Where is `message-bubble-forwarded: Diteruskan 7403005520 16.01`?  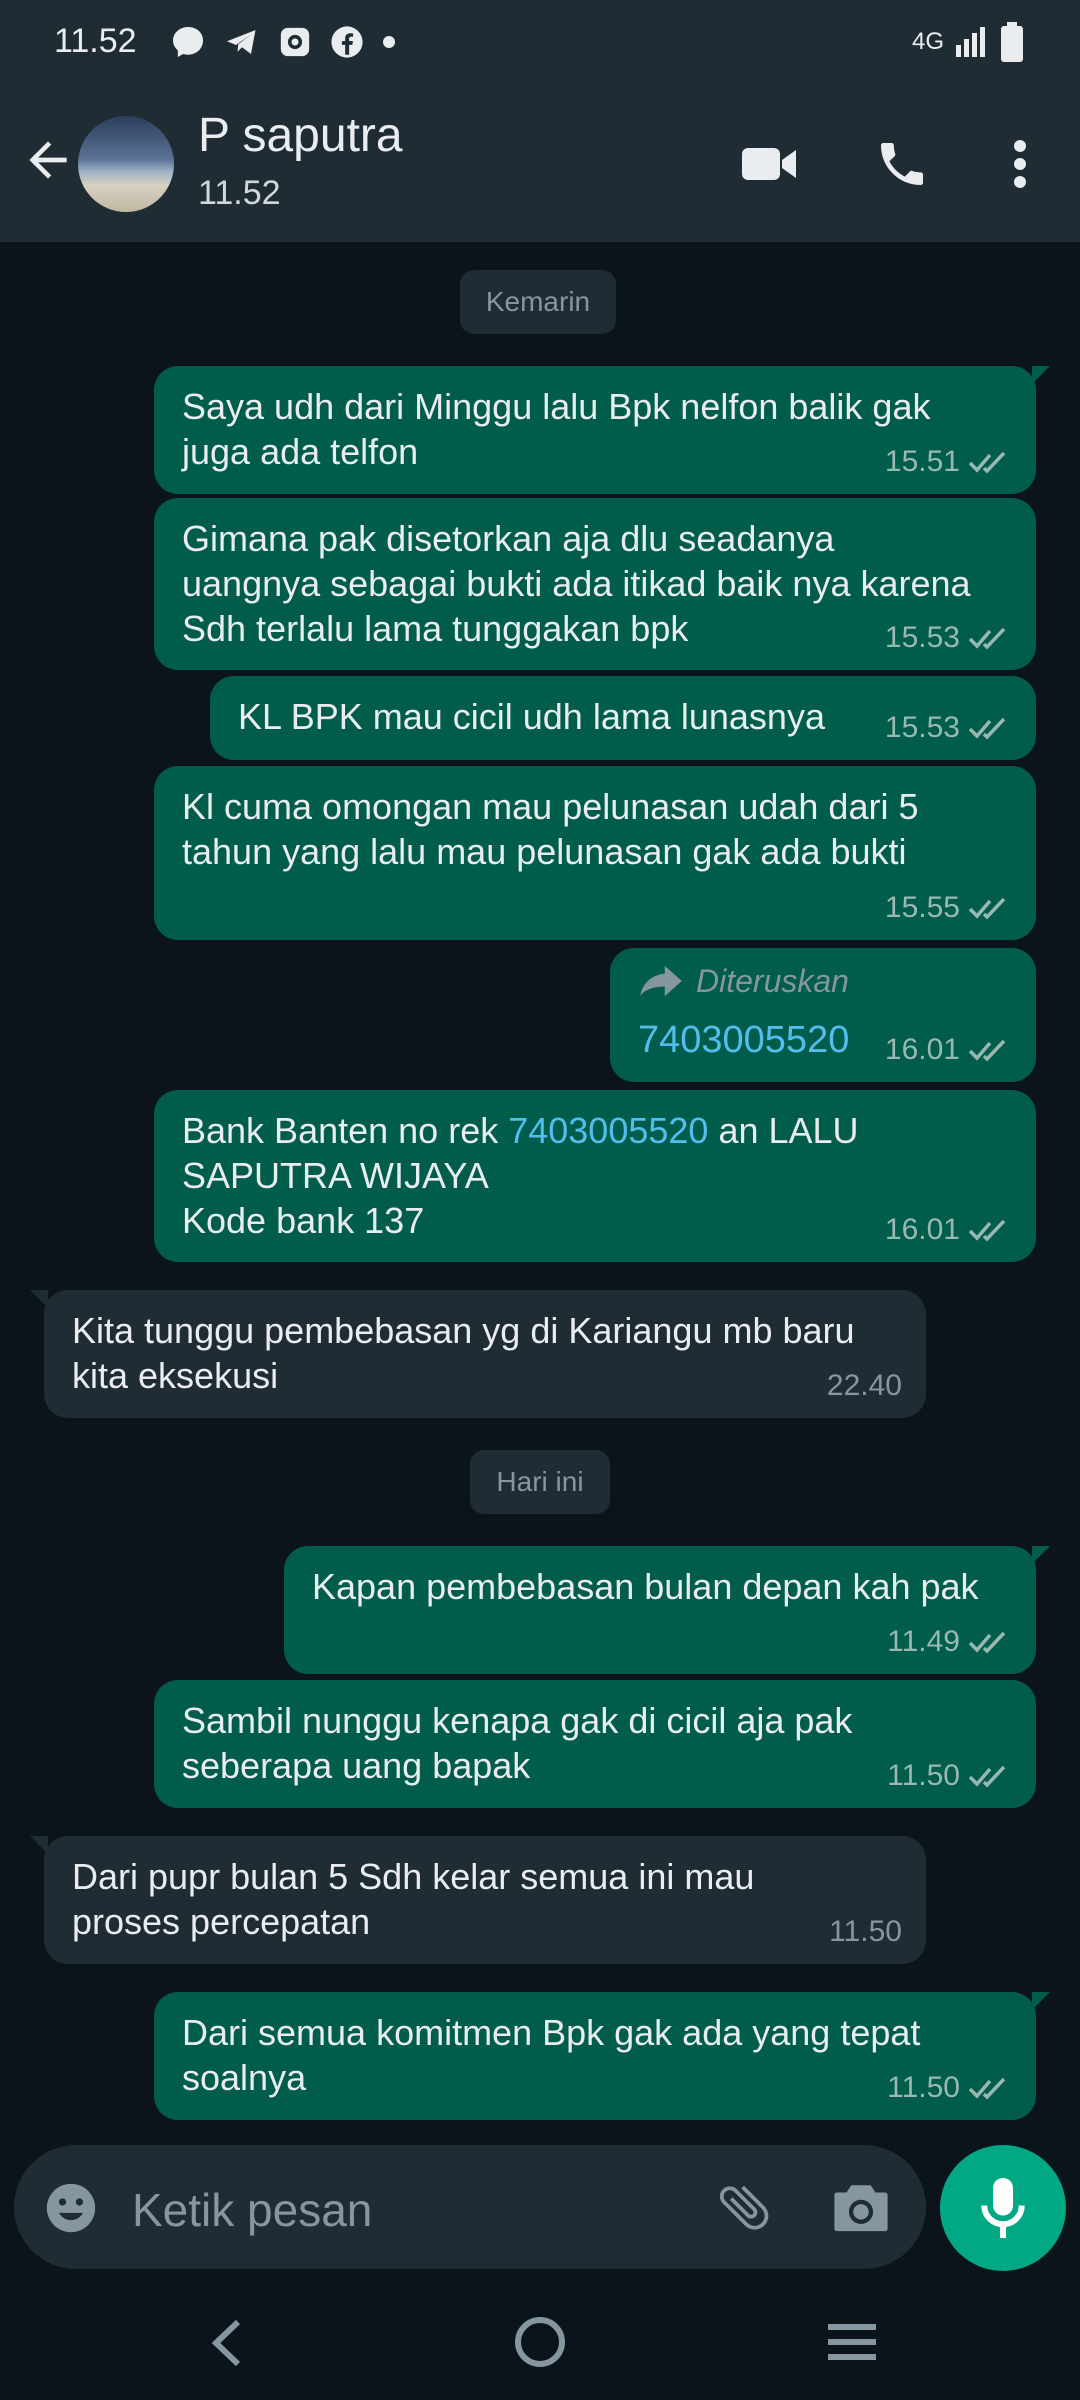 message-bubble-forwarded: Diteruskan 7403005520 16.01 is located at coordinates (823, 1015).